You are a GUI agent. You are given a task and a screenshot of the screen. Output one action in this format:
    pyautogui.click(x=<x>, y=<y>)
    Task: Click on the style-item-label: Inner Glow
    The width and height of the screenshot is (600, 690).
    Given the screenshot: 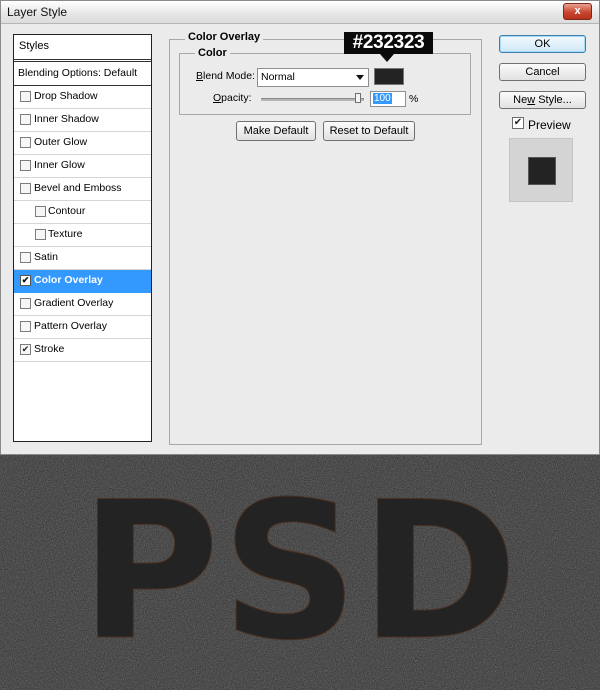 What is the action you would take?
    pyautogui.click(x=59, y=165)
    